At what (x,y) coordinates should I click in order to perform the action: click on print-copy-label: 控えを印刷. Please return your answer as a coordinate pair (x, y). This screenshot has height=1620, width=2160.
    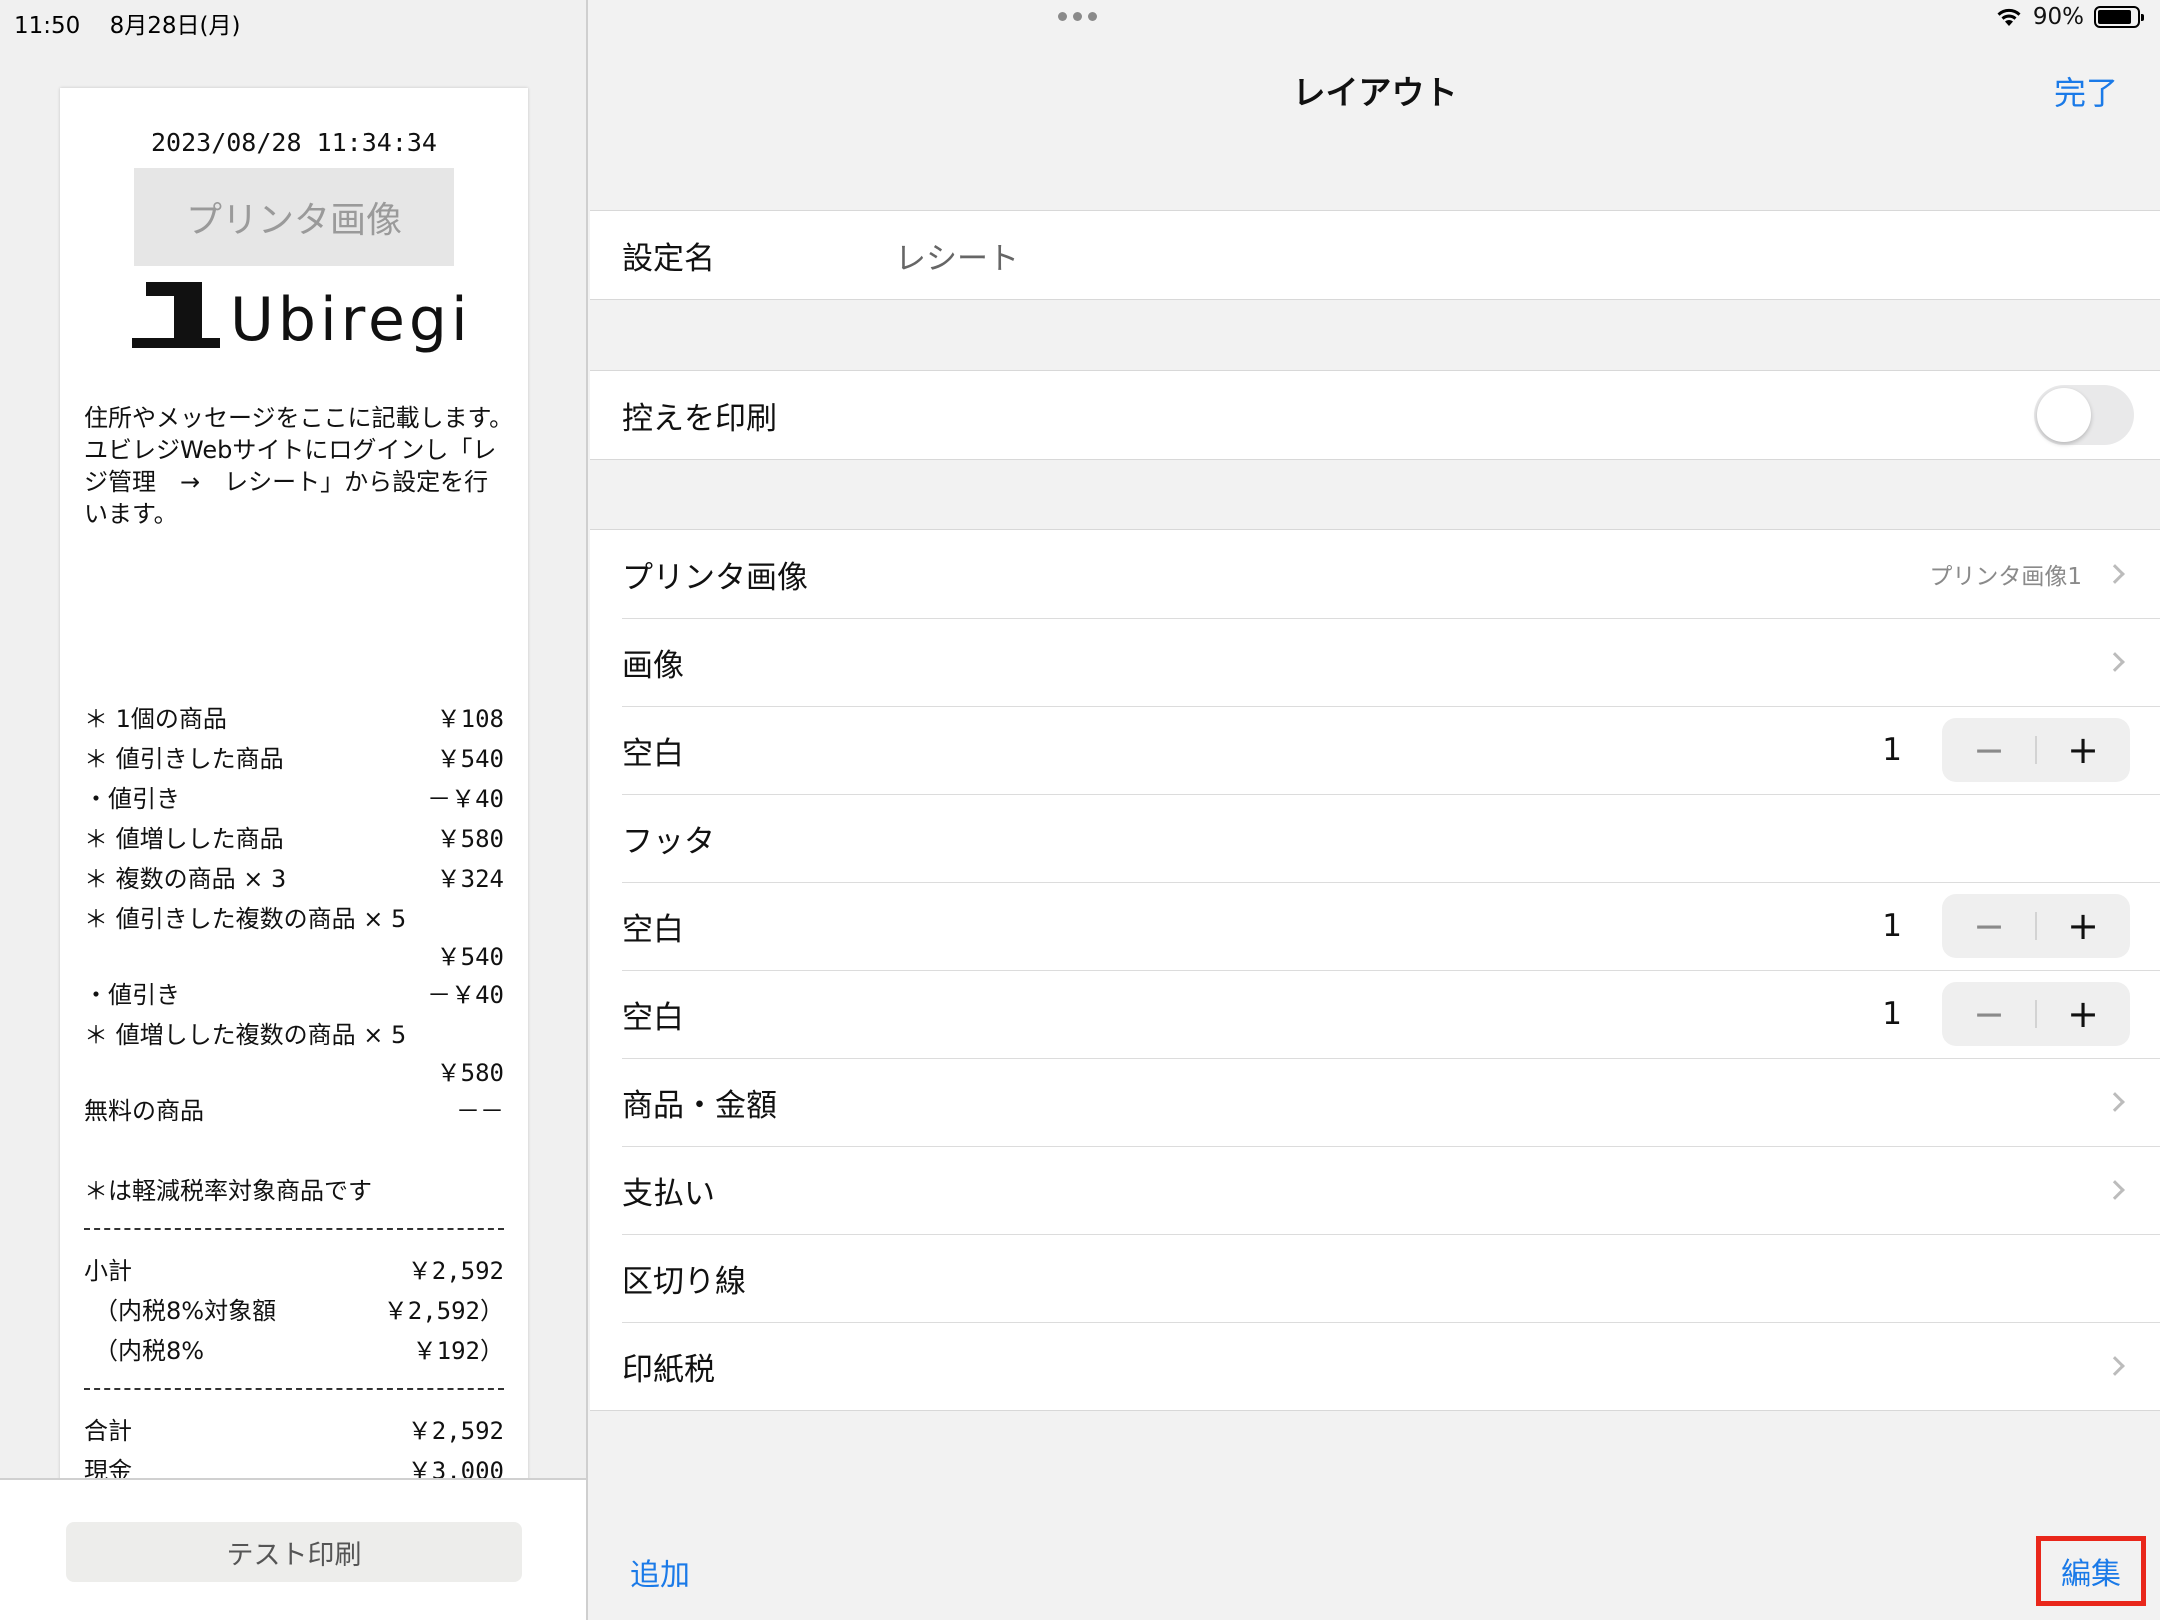
    Looking at the image, I should click on (699, 418).